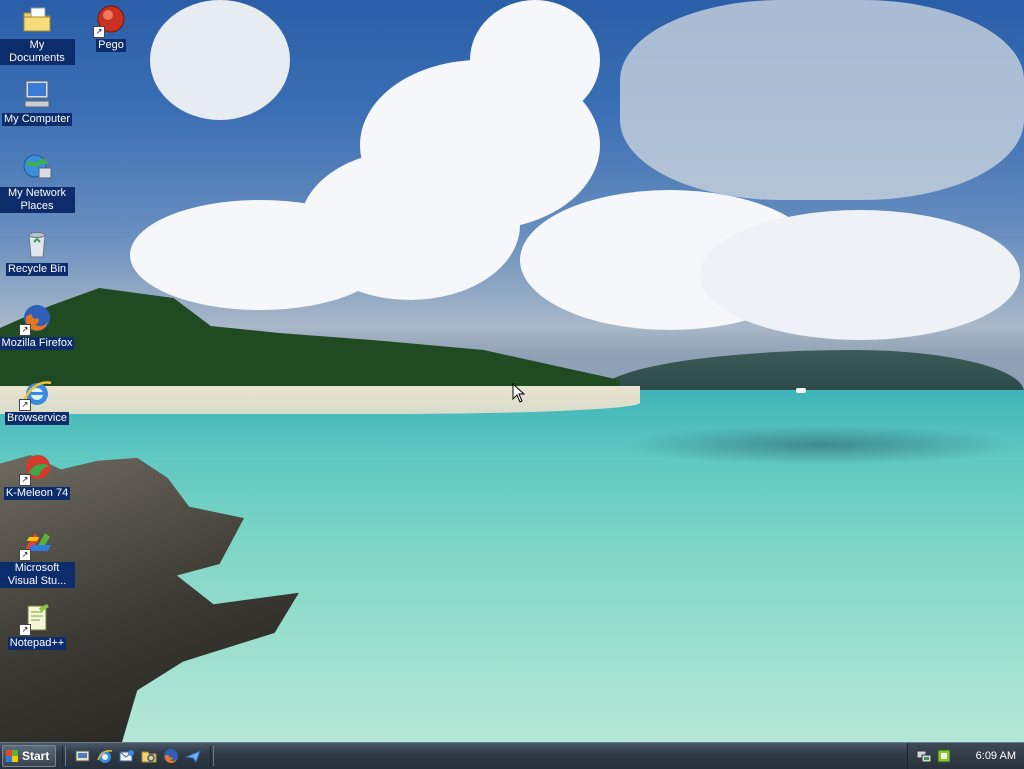 The image size is (1024, 769). I want to click on desktop-icon-label: Recycle Bin, so click(37, 269).